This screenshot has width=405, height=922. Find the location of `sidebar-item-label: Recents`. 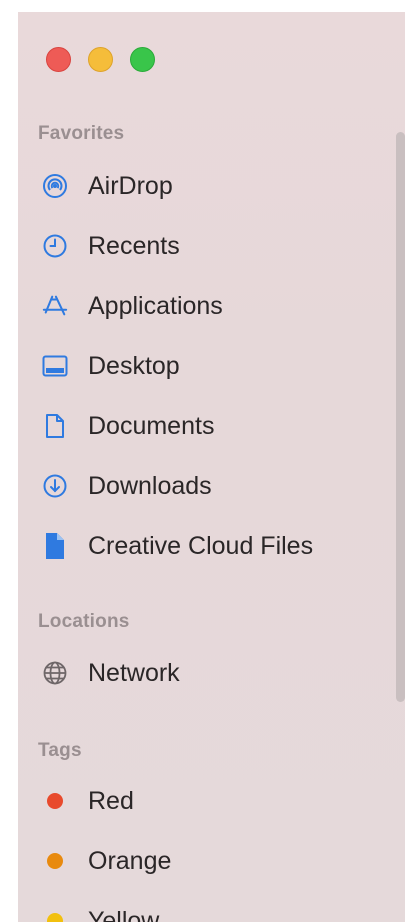

sidebar-item-label: Recents is located at coordinates (134, 245).